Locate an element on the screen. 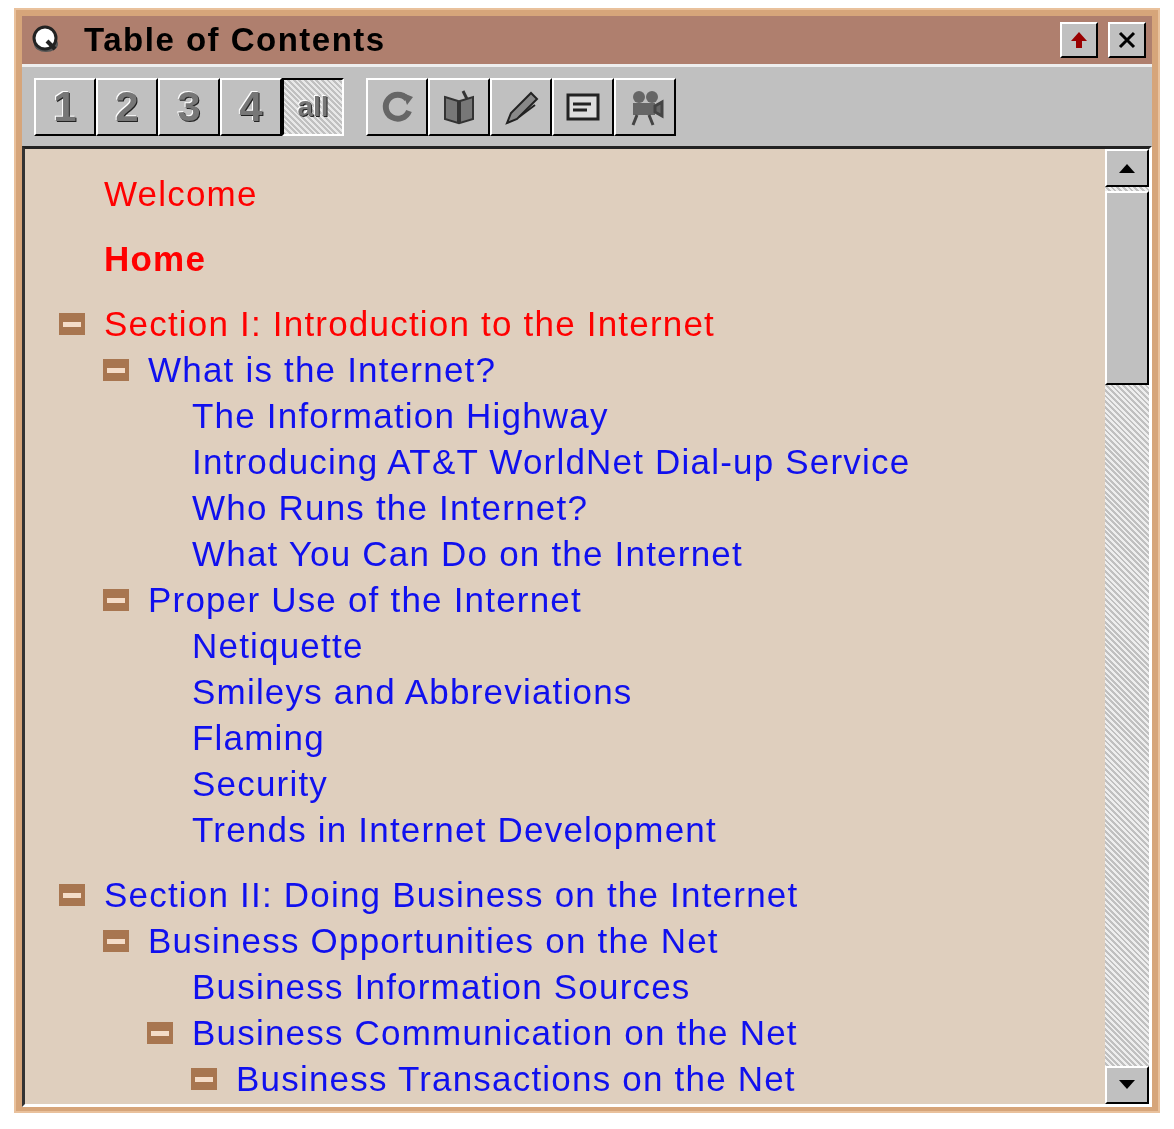 This screenshot has height=1129, width=1174. toc-link: Business Information Sources is located at coordinates (441, 987).